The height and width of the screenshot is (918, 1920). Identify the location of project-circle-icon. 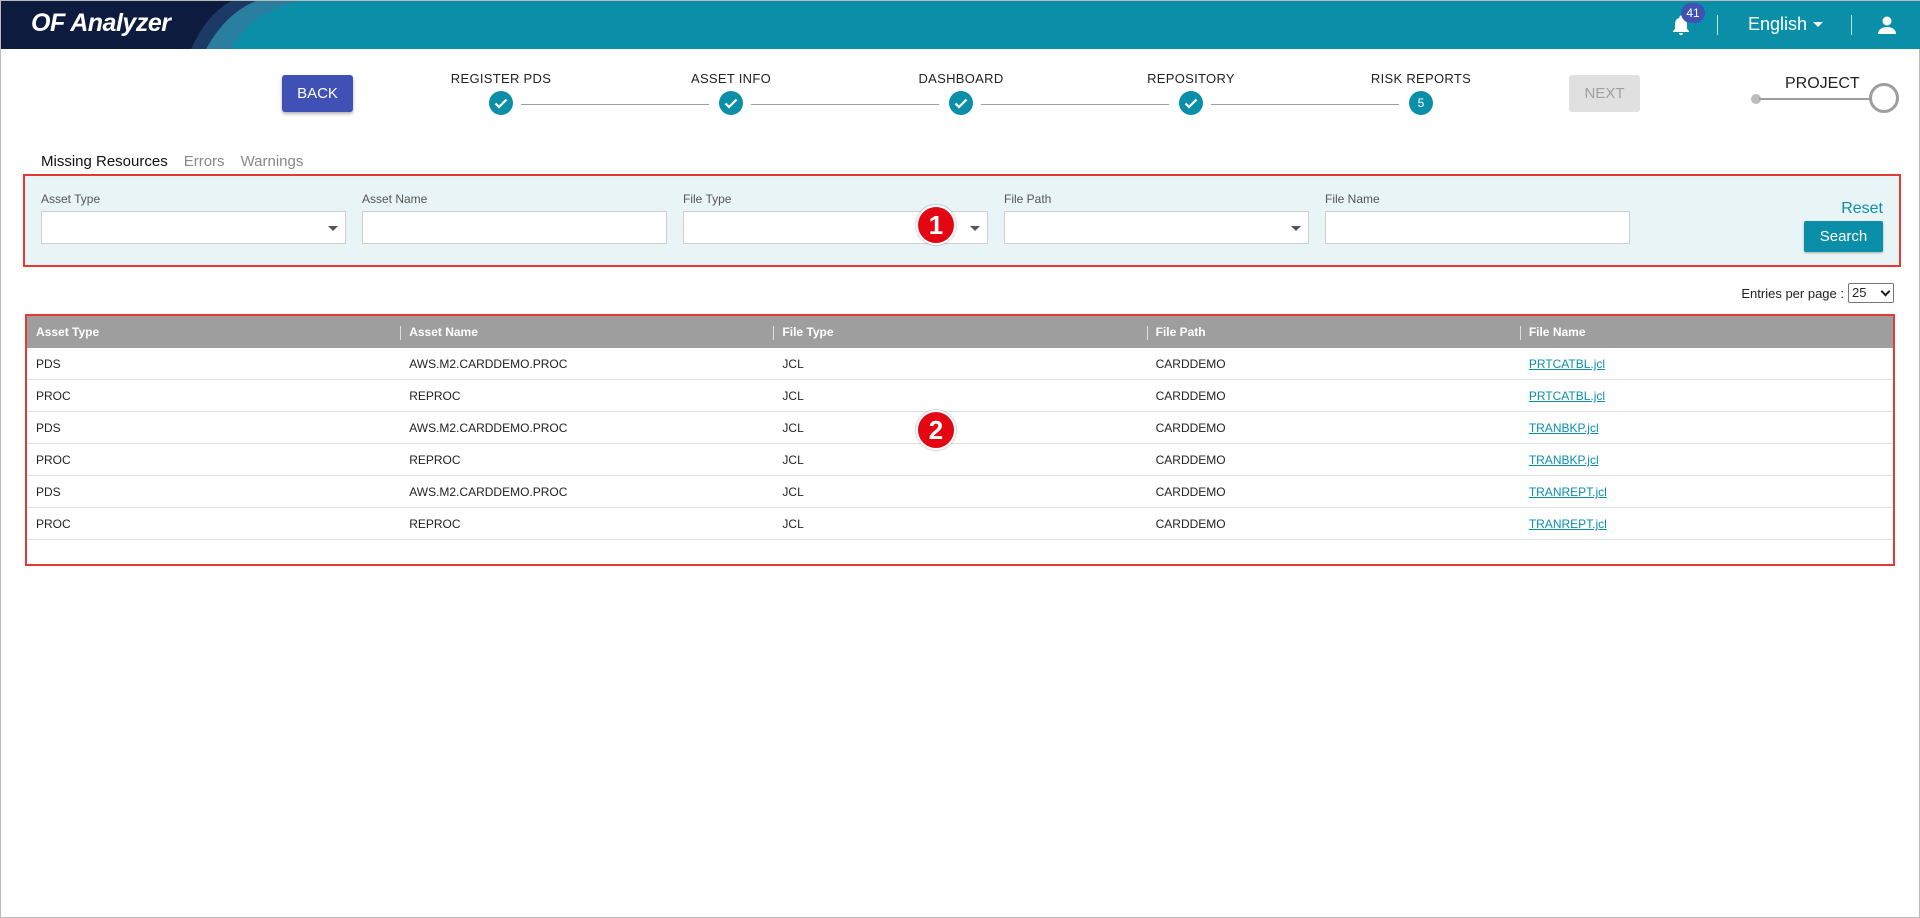
(1884, 98).